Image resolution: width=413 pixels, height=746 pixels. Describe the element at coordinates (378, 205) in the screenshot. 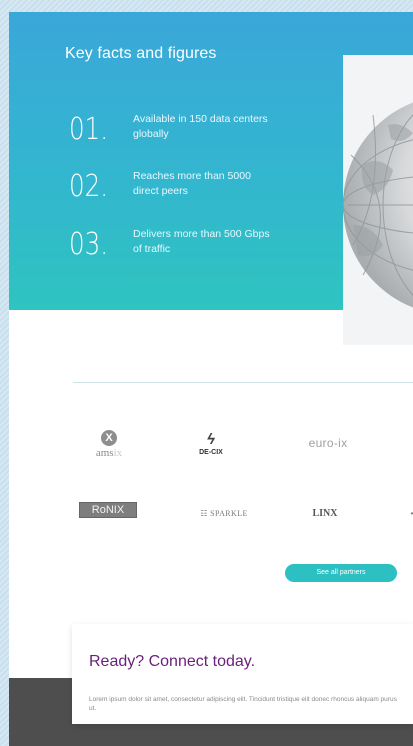

I see `globe-graphic` at that location.